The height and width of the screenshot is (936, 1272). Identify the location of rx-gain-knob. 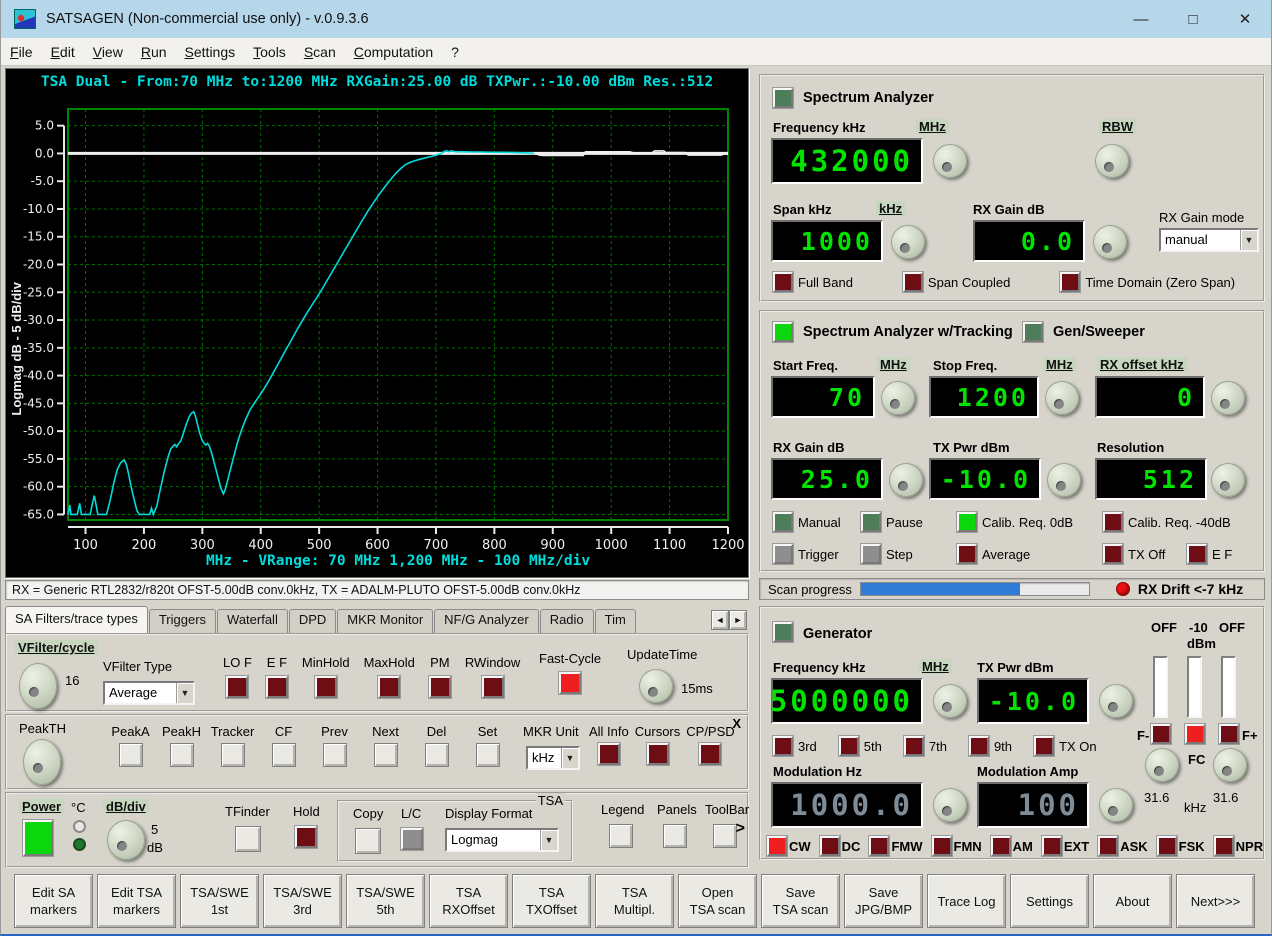
(1110, 242).